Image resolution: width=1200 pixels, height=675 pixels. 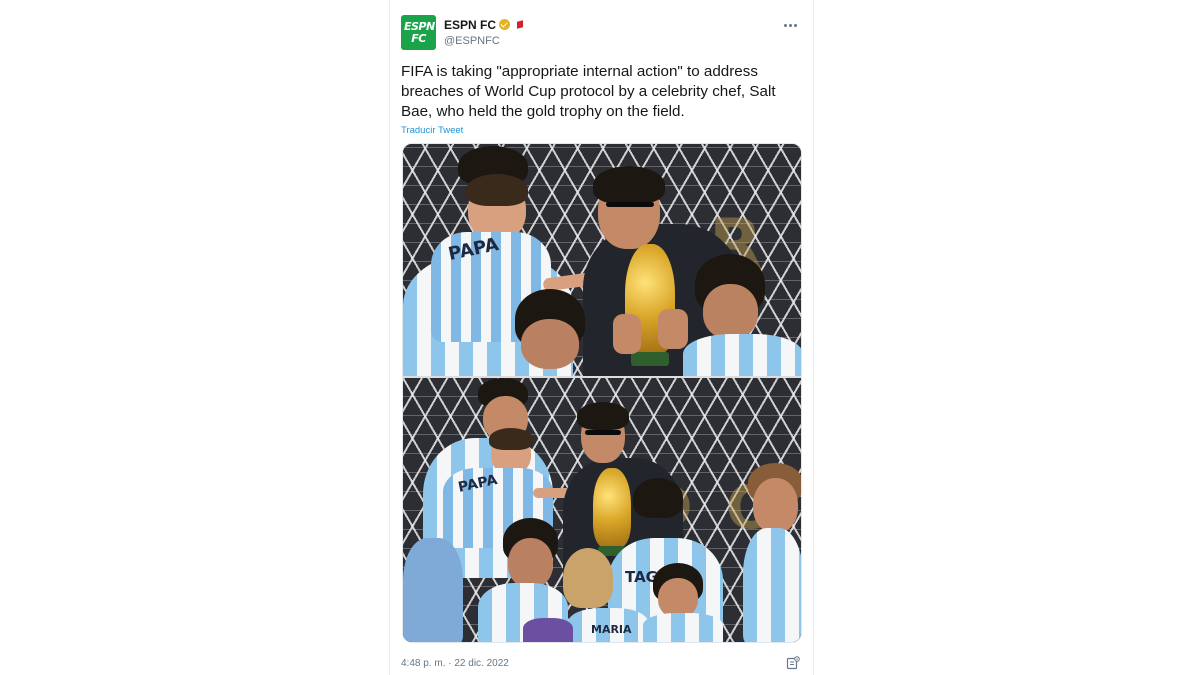 What do you see at coordinates (548, 630) in the screenshot?
I see `purple-hat` at bounding box center [548, 630].